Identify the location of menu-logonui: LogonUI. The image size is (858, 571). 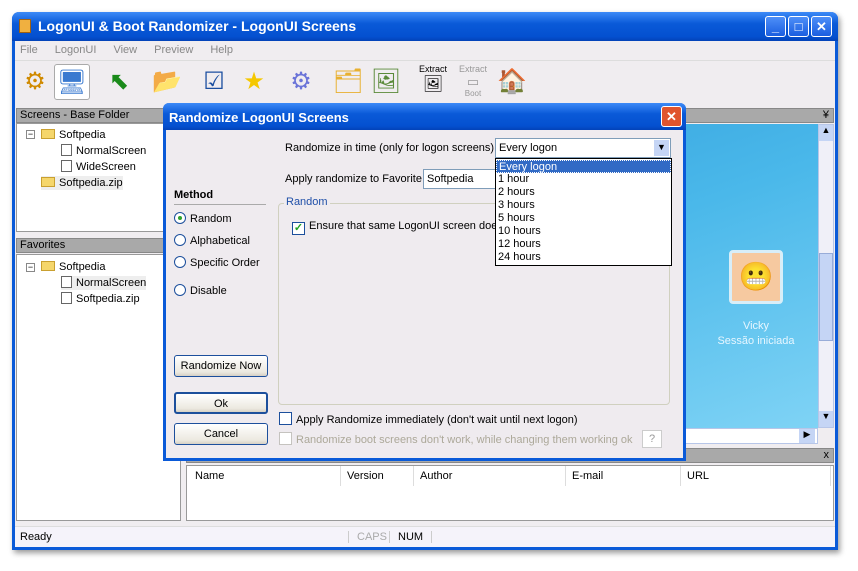
(76, 50).